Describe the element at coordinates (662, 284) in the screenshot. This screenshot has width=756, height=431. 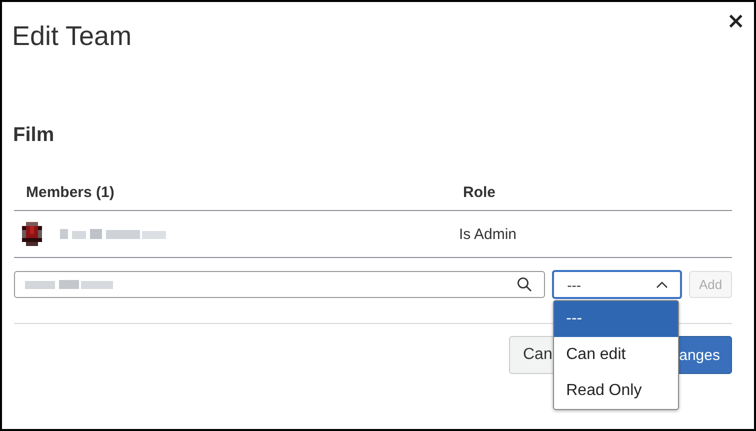
I see `caret-icon` at that location.